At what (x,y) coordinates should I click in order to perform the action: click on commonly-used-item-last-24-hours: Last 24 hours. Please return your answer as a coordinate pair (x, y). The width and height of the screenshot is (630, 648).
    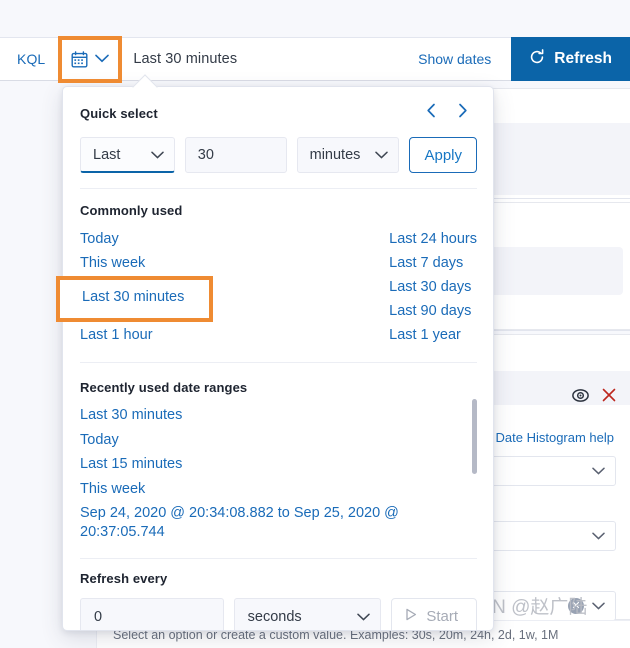
    Looking at the image, I should click on (433, 239).